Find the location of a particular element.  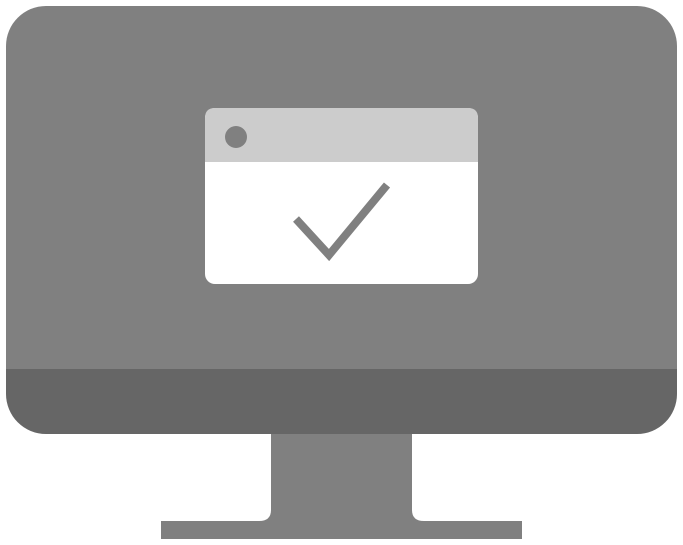

app-window-icon is located at coordinates (341, 196).